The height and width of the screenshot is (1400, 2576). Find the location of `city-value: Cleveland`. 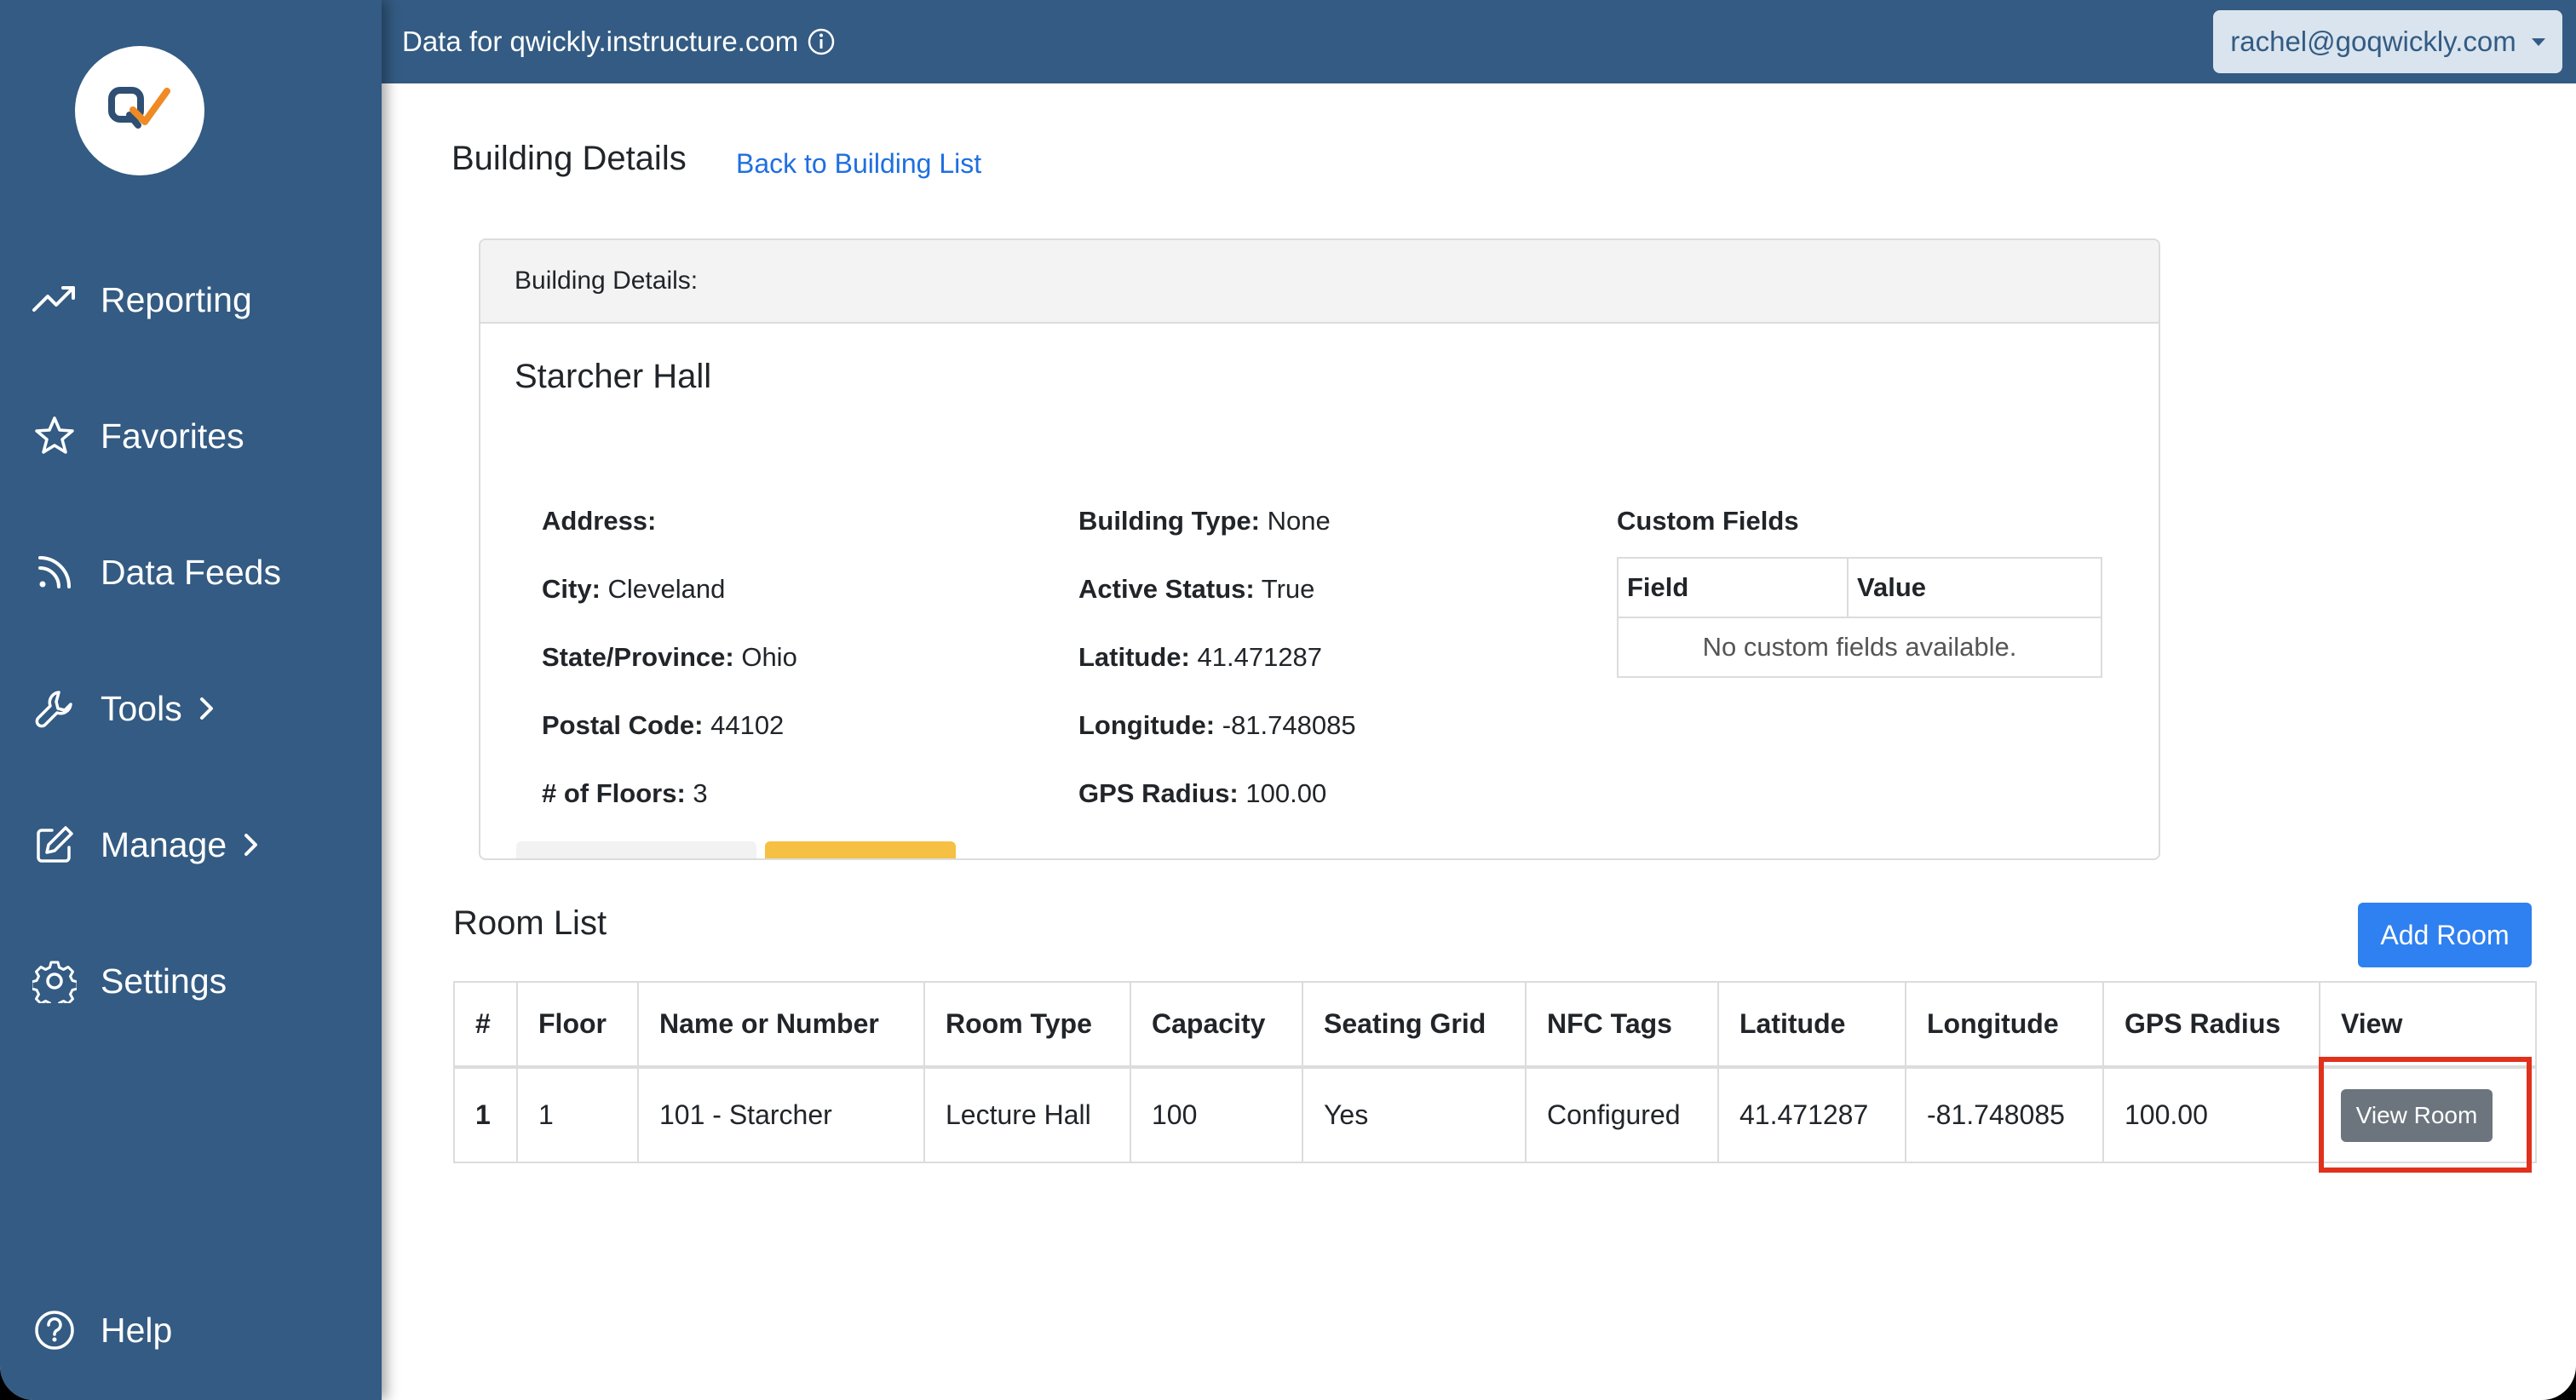

city-value: Cleveland is located at coordinates (667, 589).